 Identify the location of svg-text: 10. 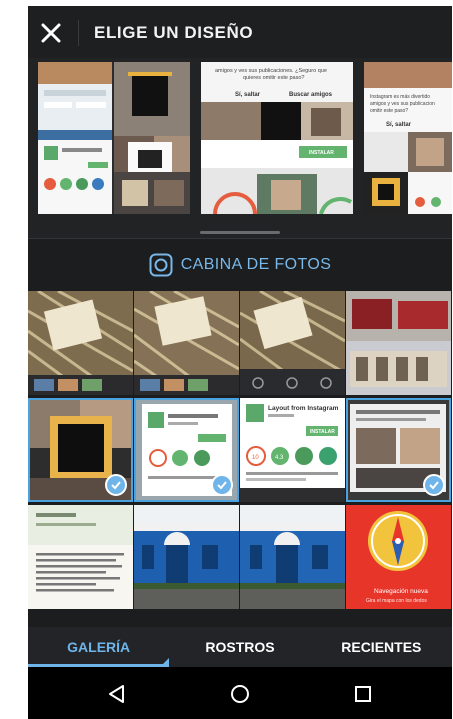
(255, 458).